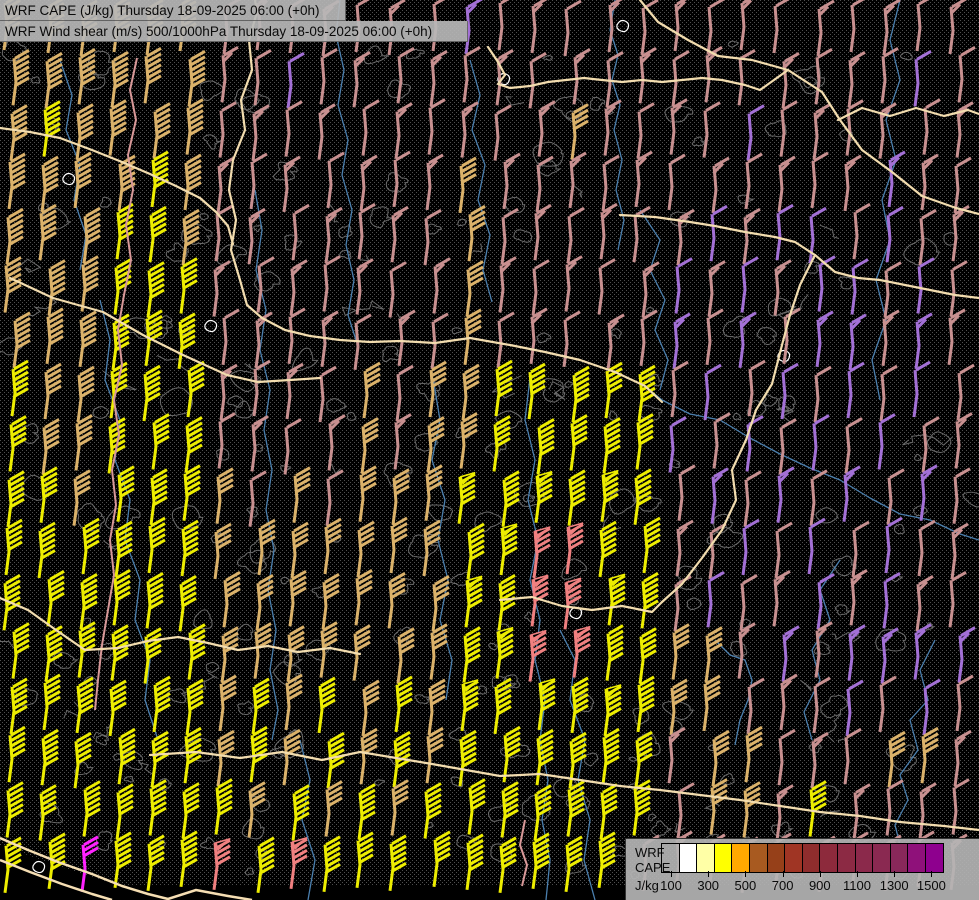 This screenshot has height=900, width=979. Describe the element at coordinates (671, 885) in the screenshot. I see `legend-tick-label: 100` at that location.